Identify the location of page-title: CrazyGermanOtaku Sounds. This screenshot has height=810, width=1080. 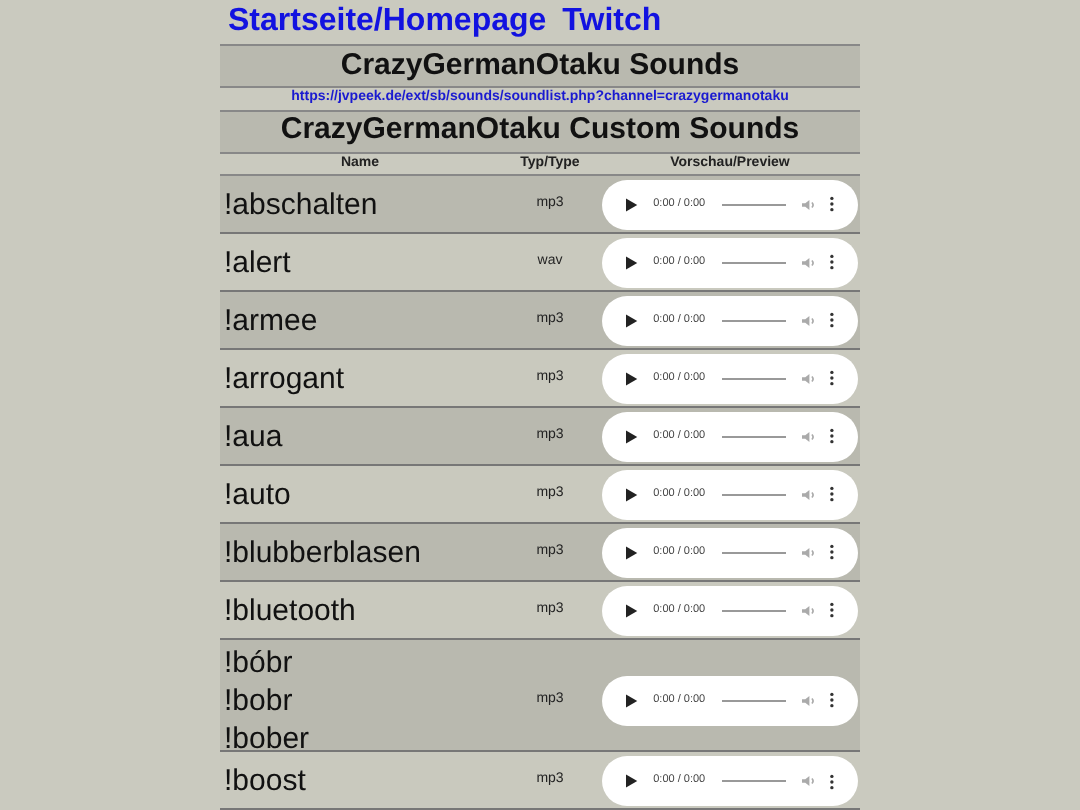
(540, 66).